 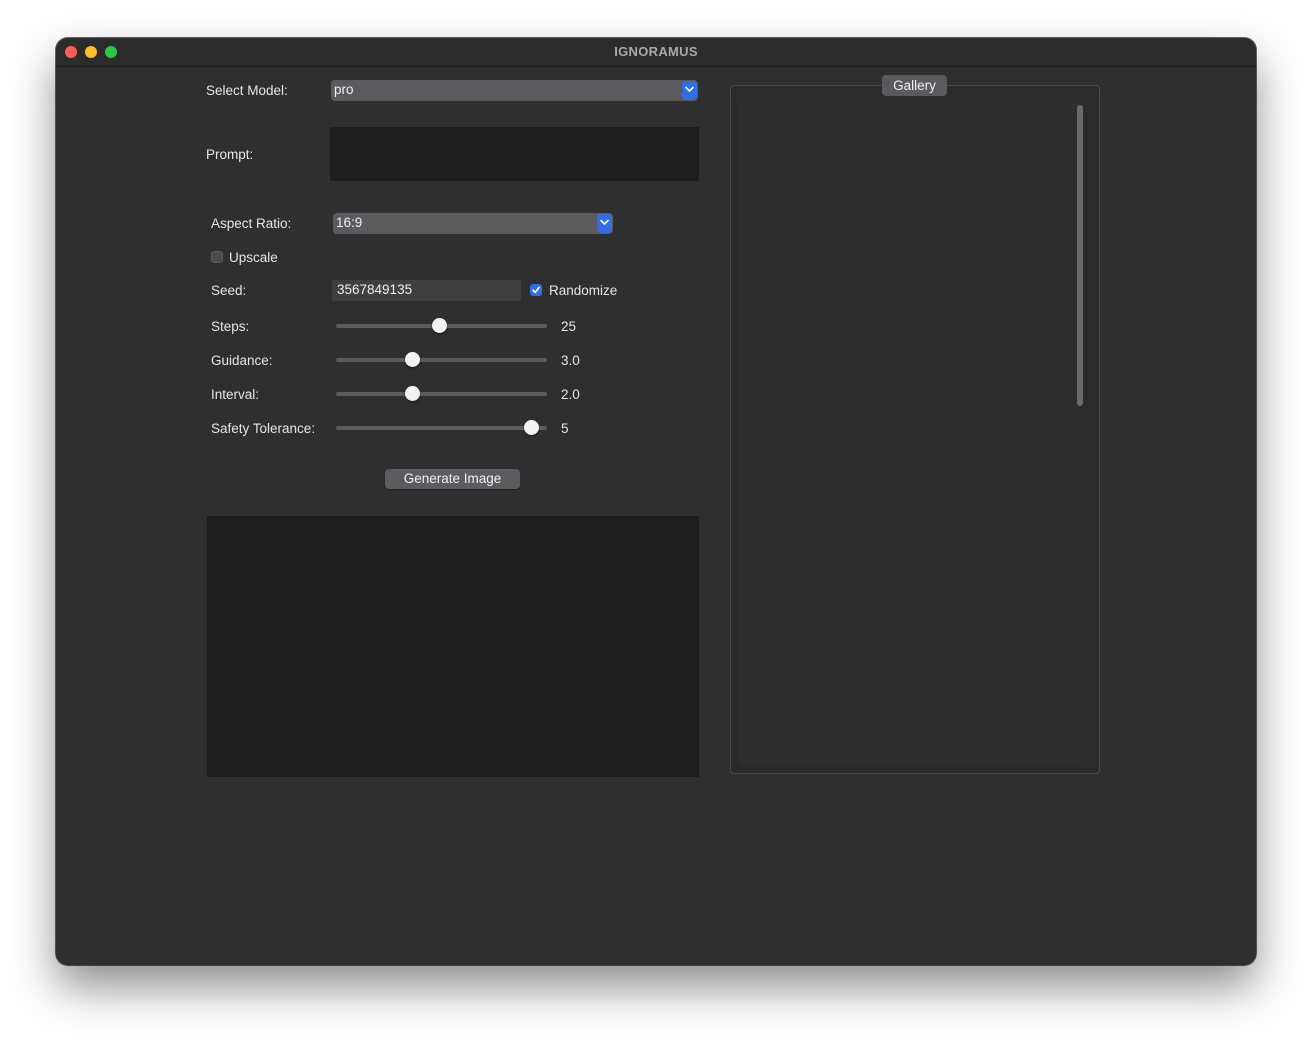 What do you see at coordinates (412, 393) in the screenshot?
I see `interval-slider-thumb` at bounding box center [412, 393].